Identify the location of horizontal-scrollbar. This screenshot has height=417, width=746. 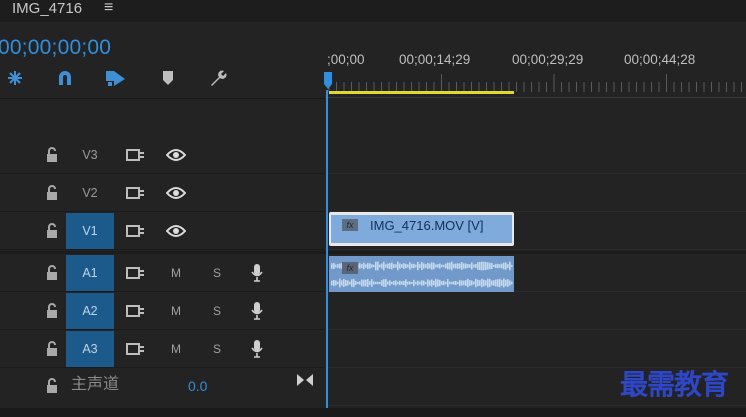
(373, 412).